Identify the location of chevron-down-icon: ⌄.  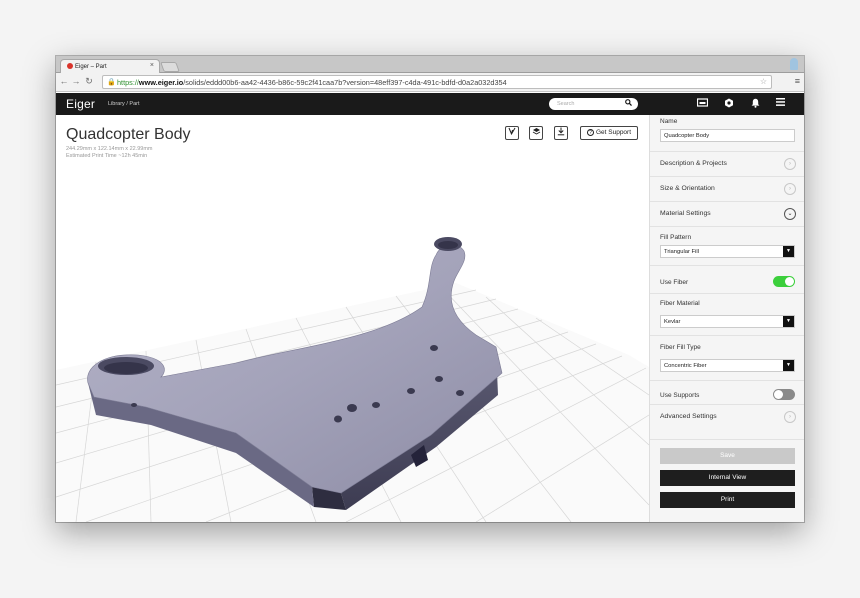
(790, 214).